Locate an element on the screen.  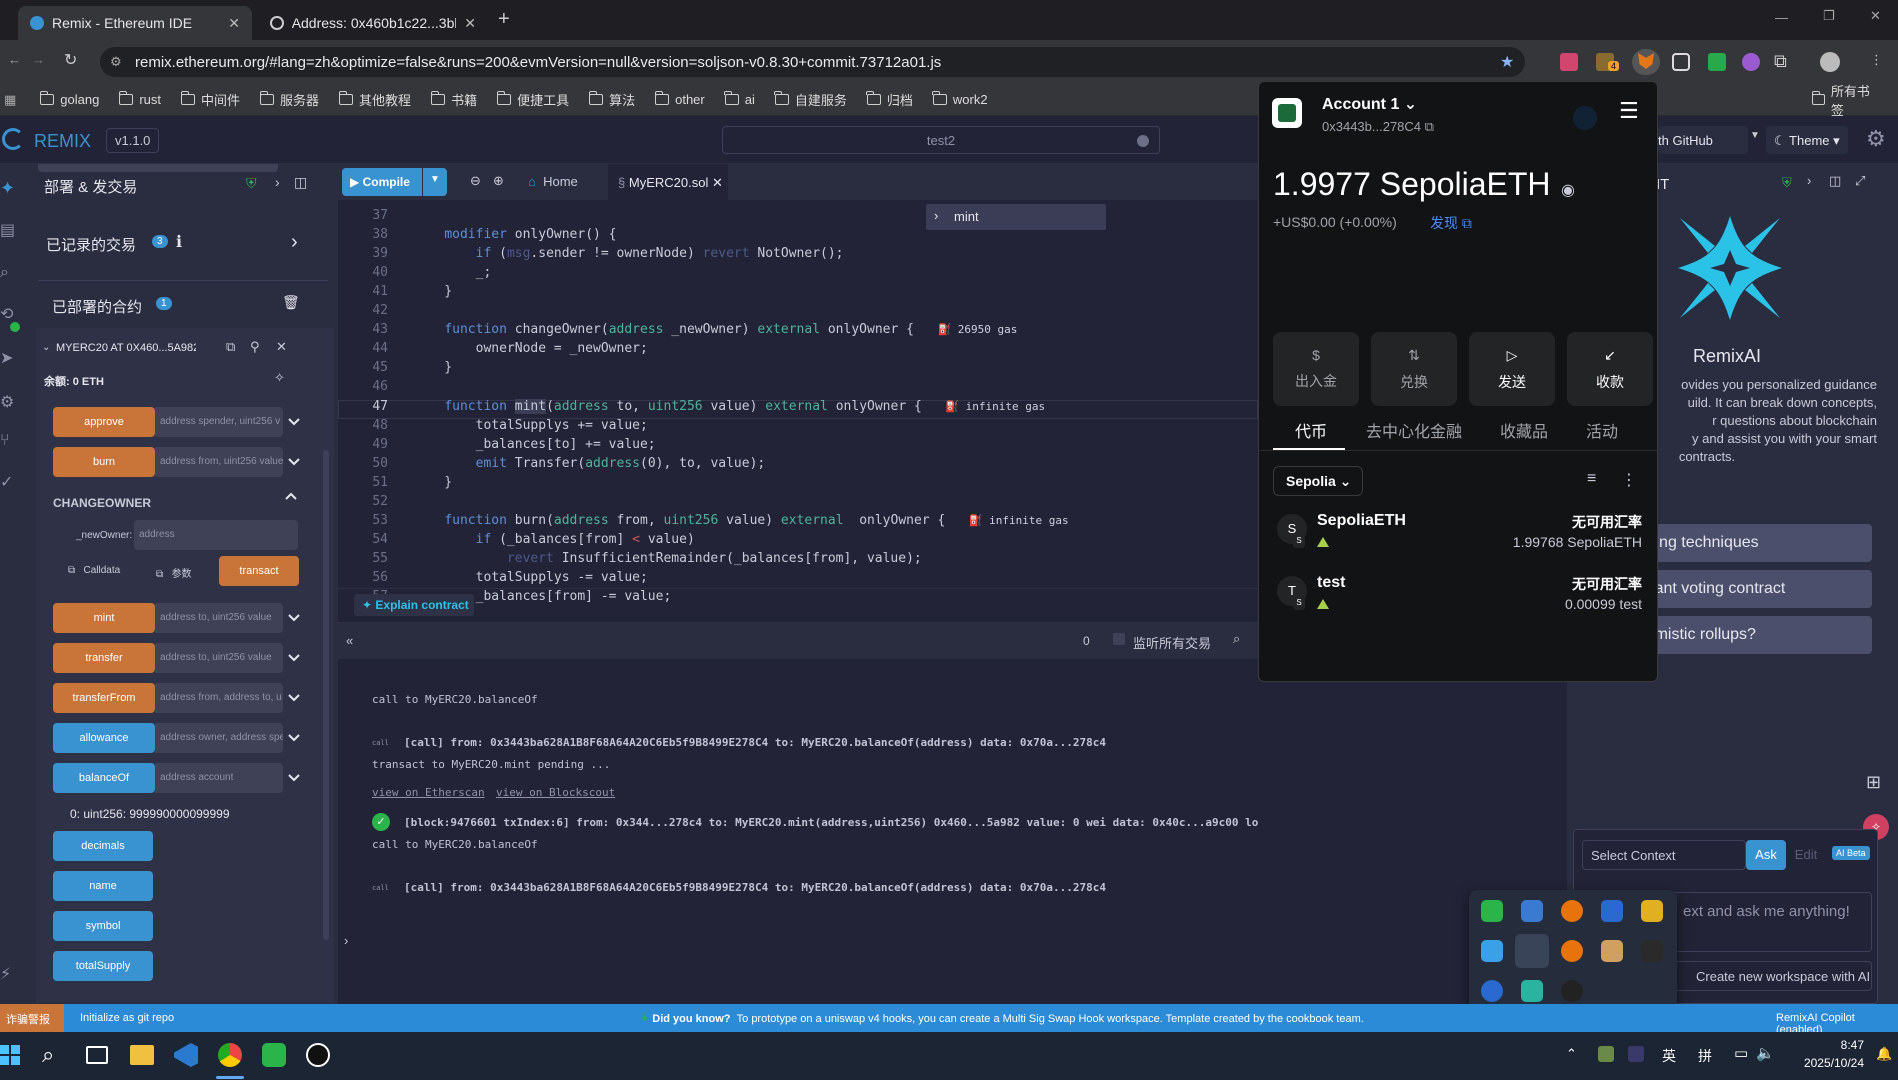
tab-etherscan: Address: 0x460b1c22...3bb15 ✕ is located at coordinates (373, 23).